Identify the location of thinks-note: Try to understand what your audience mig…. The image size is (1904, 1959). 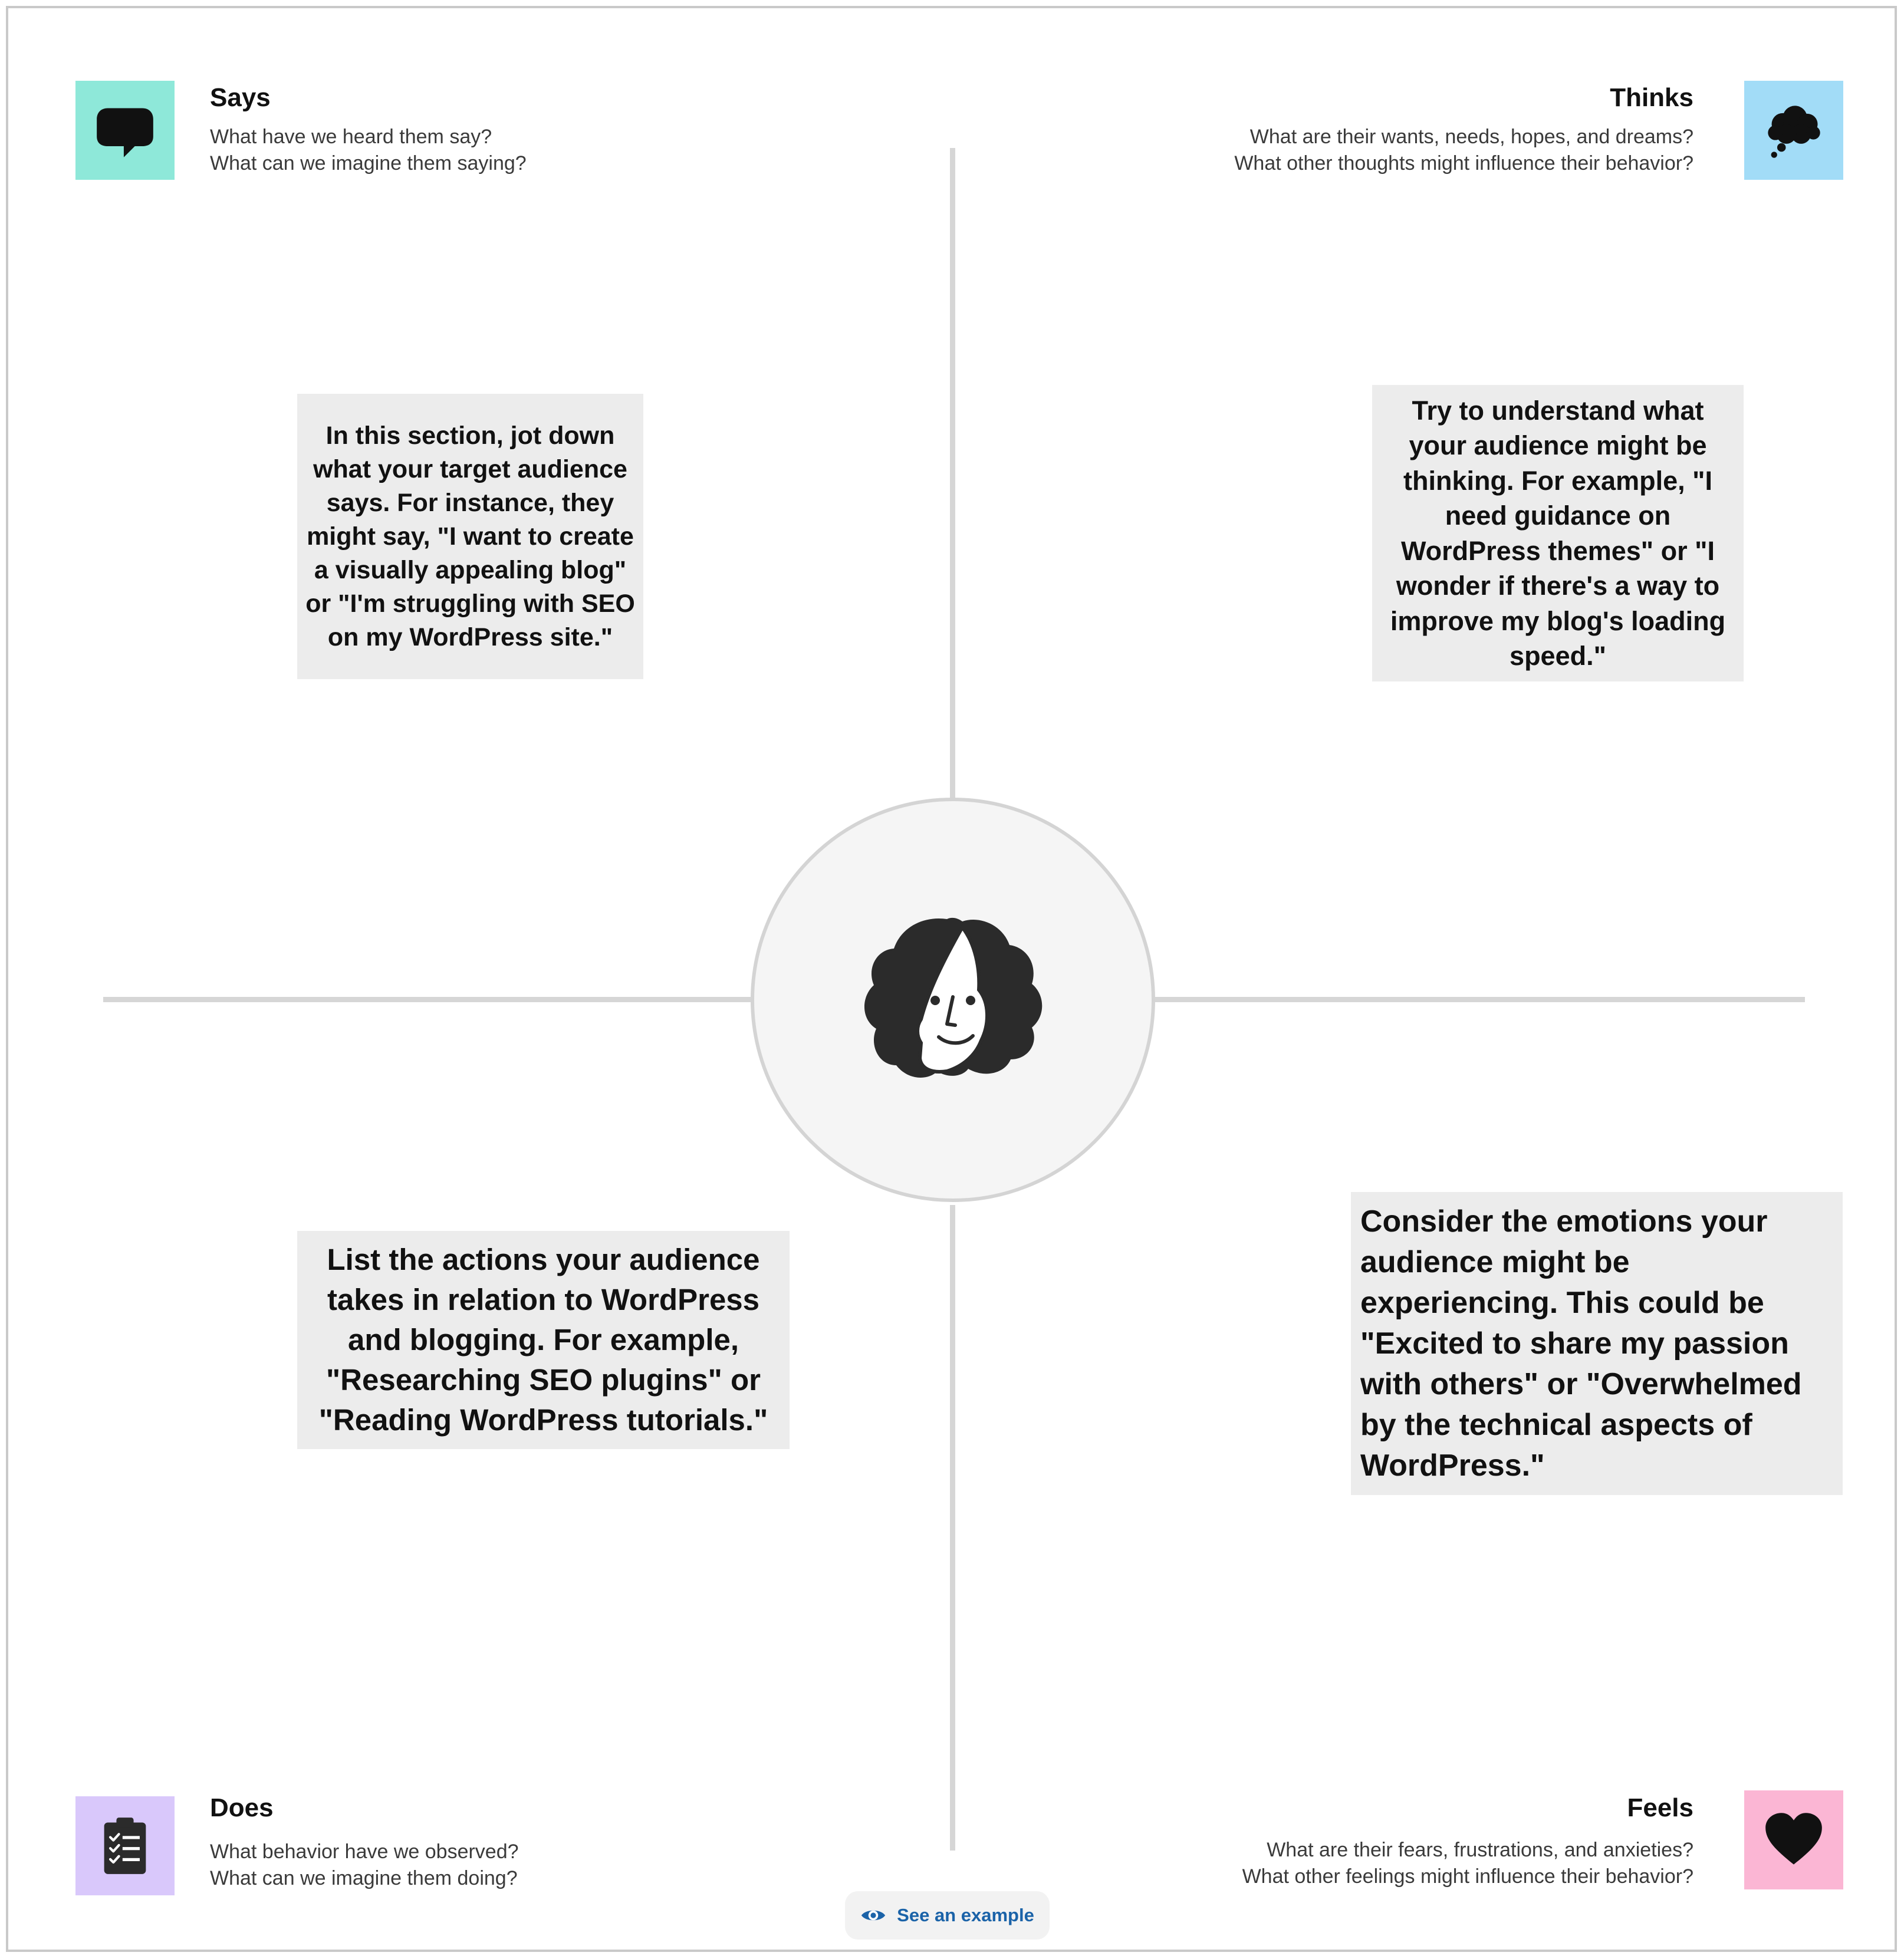
(1558, 533).